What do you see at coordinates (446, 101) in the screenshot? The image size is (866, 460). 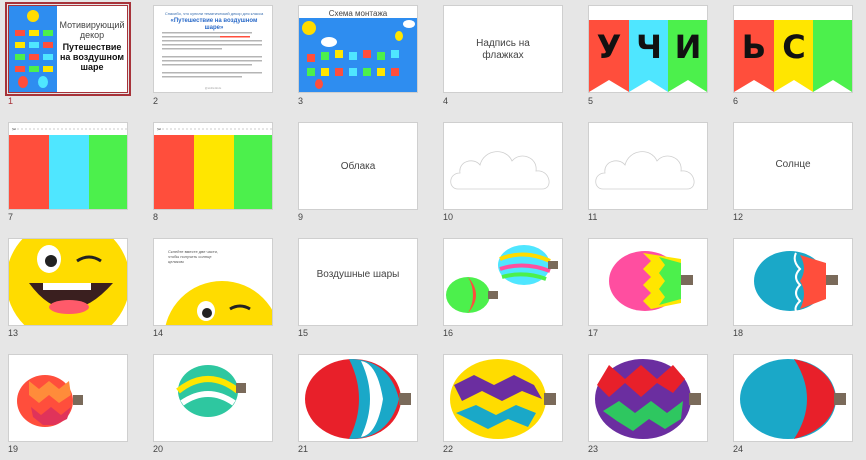 I see `slide-number-4: 4` at bounding box center [446, 101].